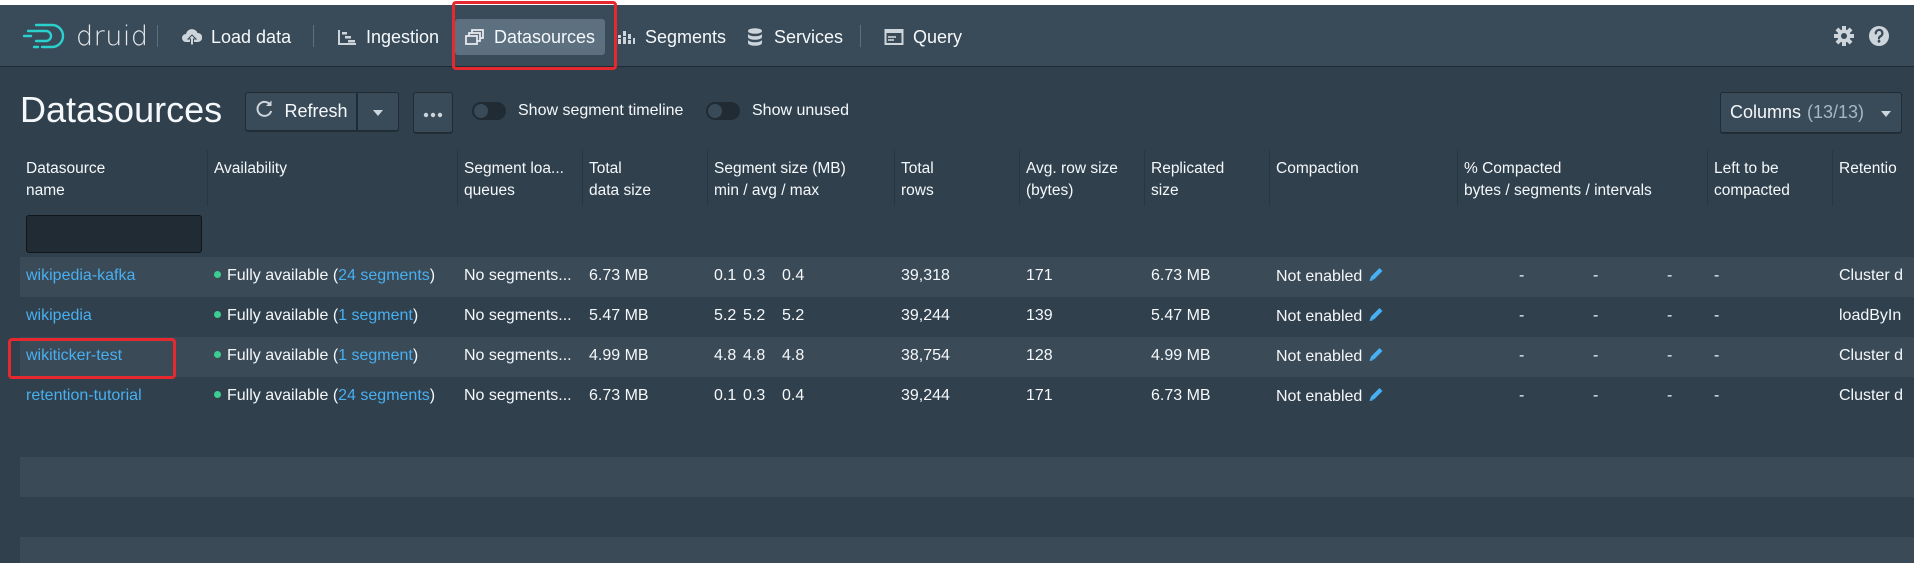 The width and height of the screenshot is (1914, 563). Describe the element at coordinates (619, 315) in the screenshot. I see `total-size-cell: 5.47 MB` at that location.